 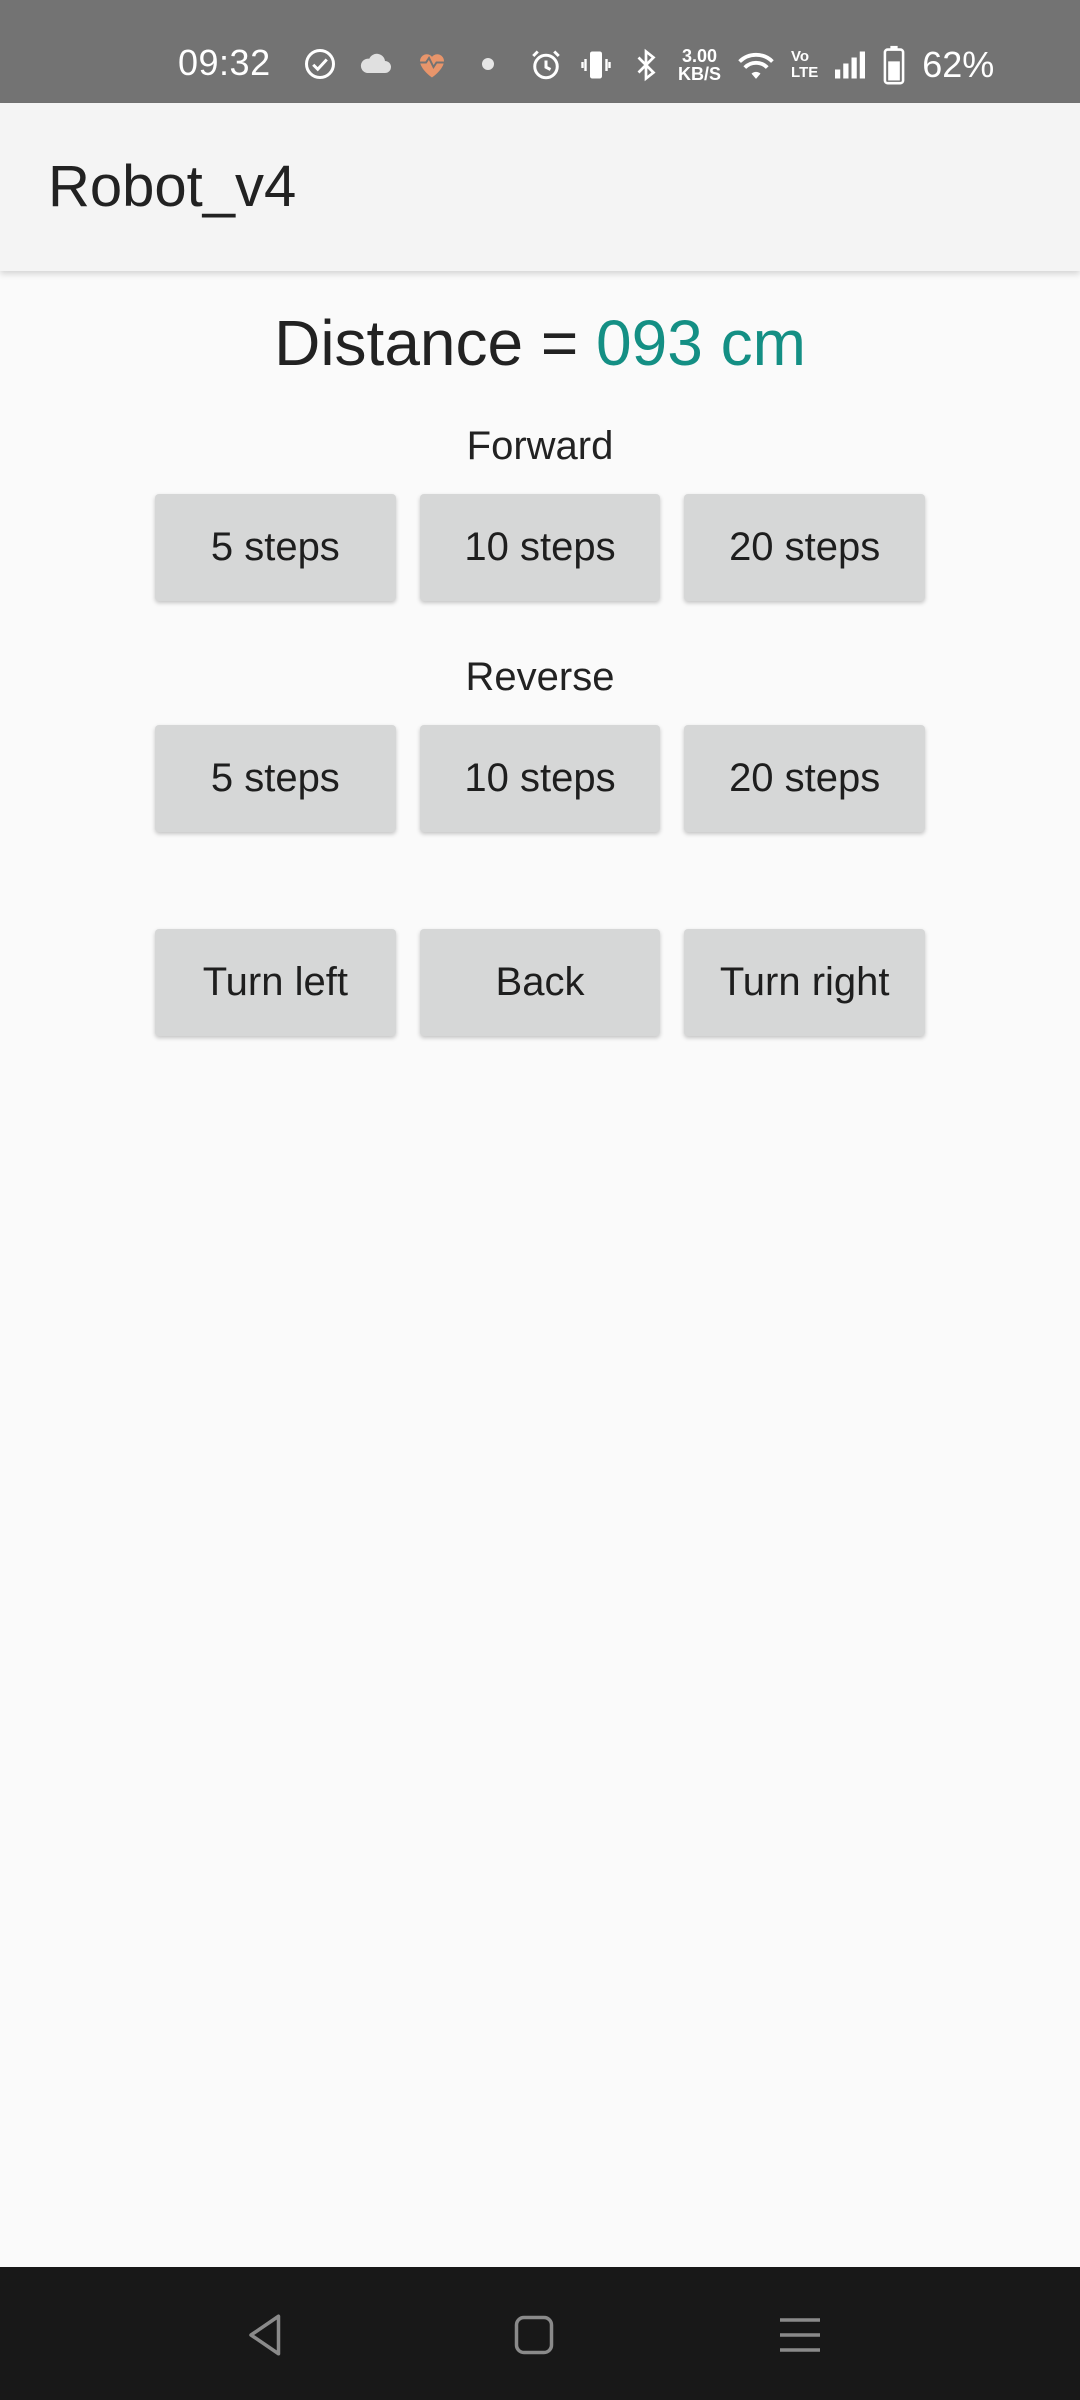 I want to click on back-icon, so click(x=266, y=2335).